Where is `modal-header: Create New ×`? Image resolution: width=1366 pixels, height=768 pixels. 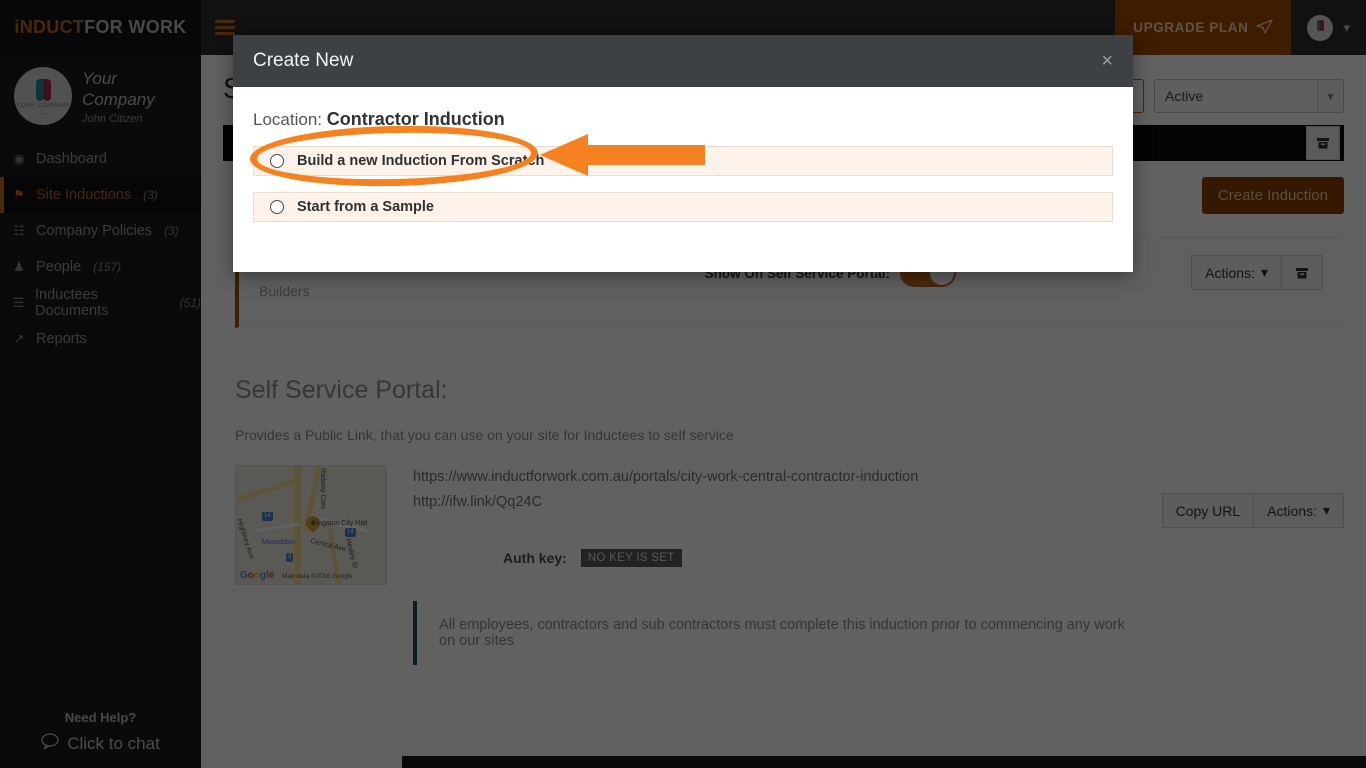
modal-header: Create New × is located at coordinates (683, 61).